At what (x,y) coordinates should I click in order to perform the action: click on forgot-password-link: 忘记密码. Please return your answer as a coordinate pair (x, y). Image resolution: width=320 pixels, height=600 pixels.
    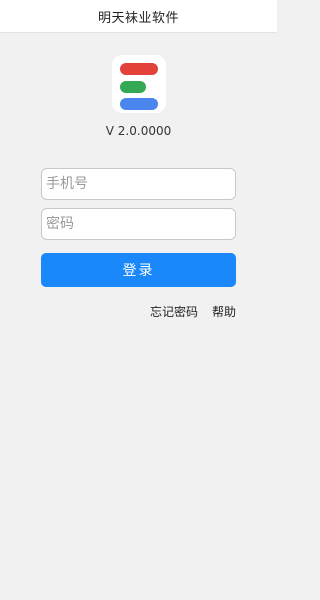
    Looking at the image, I should click on (174, 311).